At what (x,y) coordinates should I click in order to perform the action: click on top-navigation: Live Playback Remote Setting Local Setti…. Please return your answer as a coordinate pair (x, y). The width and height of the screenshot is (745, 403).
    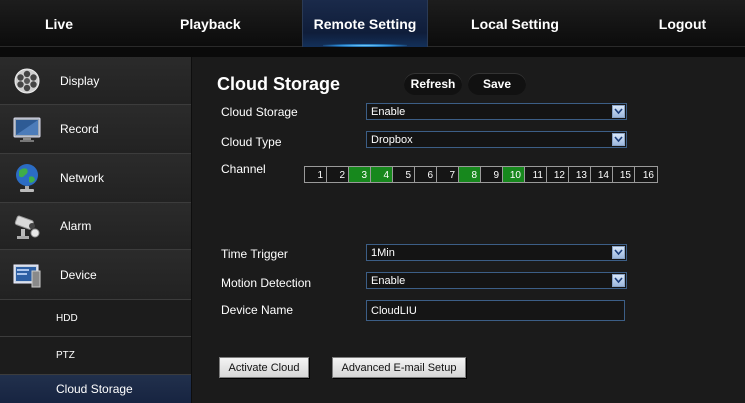
    Looking at the image, I should click on (372, 23).